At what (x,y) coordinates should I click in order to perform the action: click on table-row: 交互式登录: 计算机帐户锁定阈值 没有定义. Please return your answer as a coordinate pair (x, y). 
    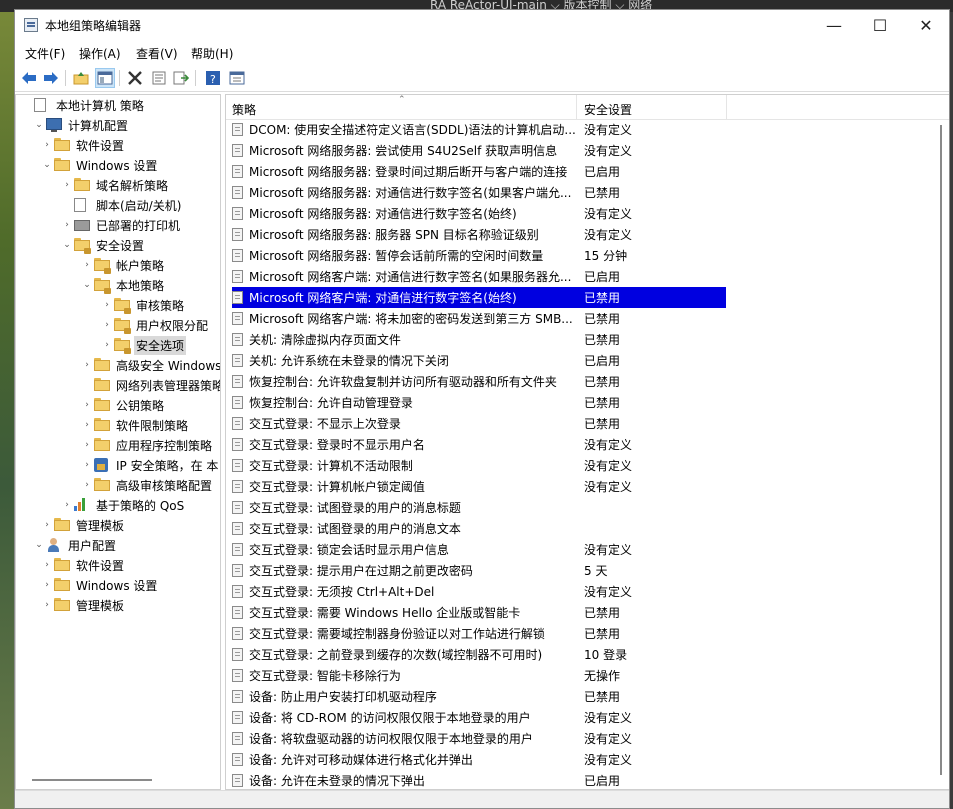
    Looking at the image, I should click on (479, 486).